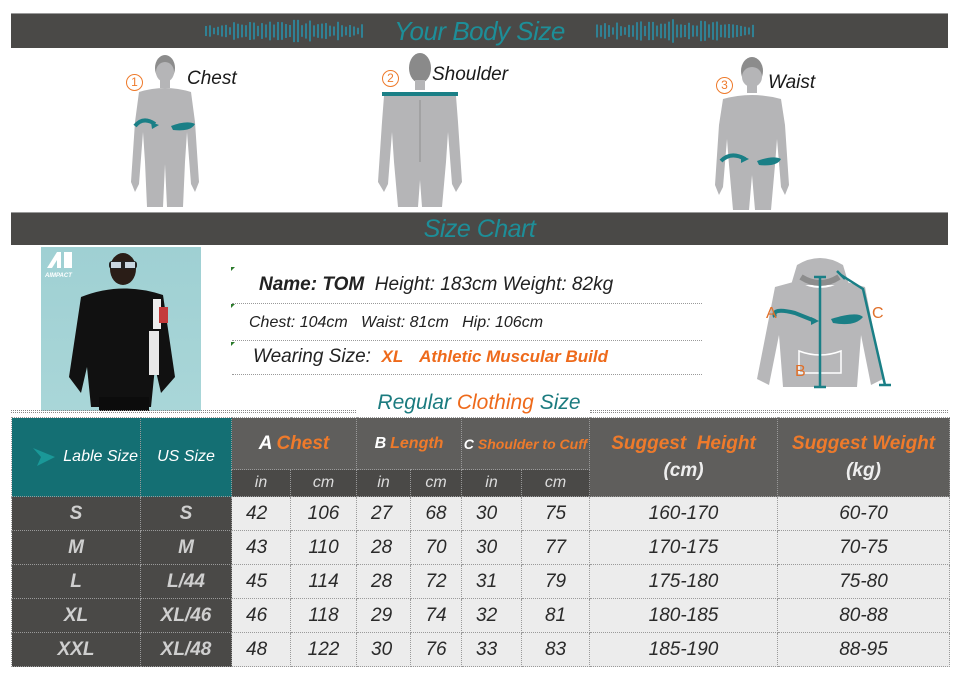  Describe the element at coordinates (771, 313) in the screenshot. I see `diagram-label-a: A` at that location.